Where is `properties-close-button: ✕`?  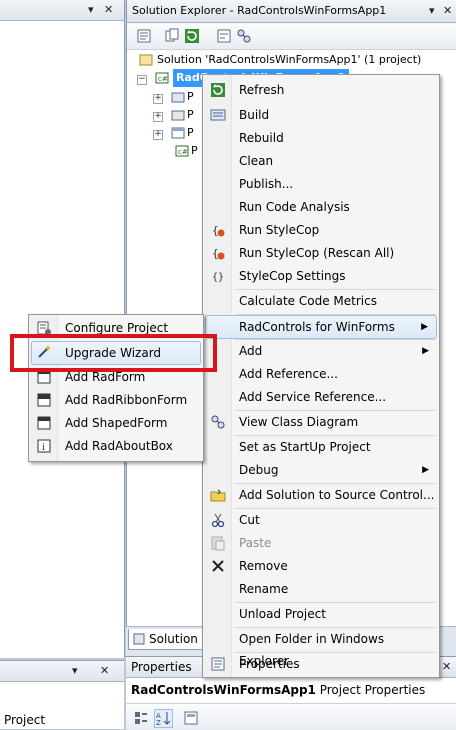
properties-close-button: ✕ is located at coordinates (446, 667).